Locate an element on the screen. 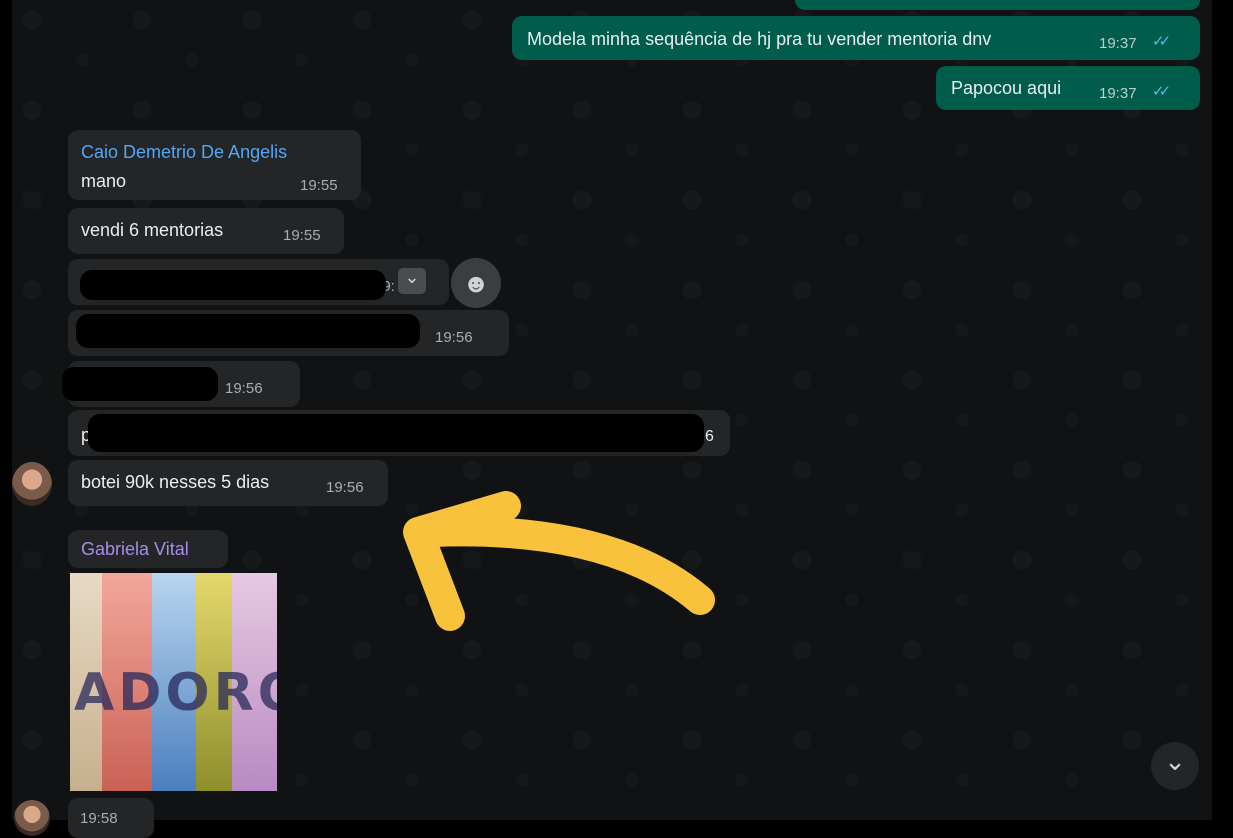  smiley-icon: ☻ is located at coordinates (476, 282).